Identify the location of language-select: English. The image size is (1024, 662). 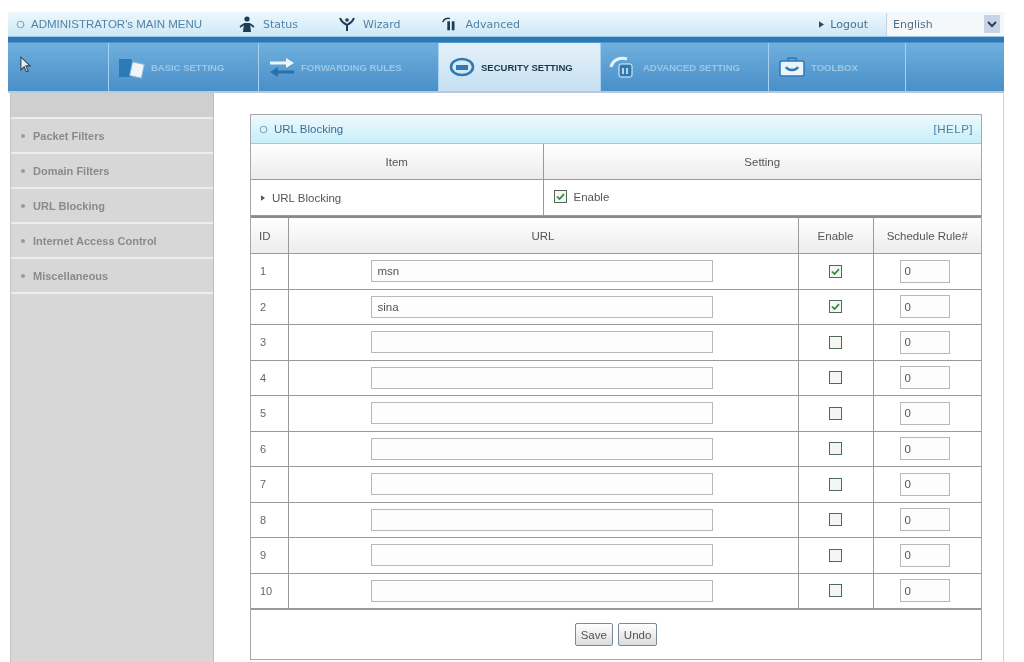
(945, 24).